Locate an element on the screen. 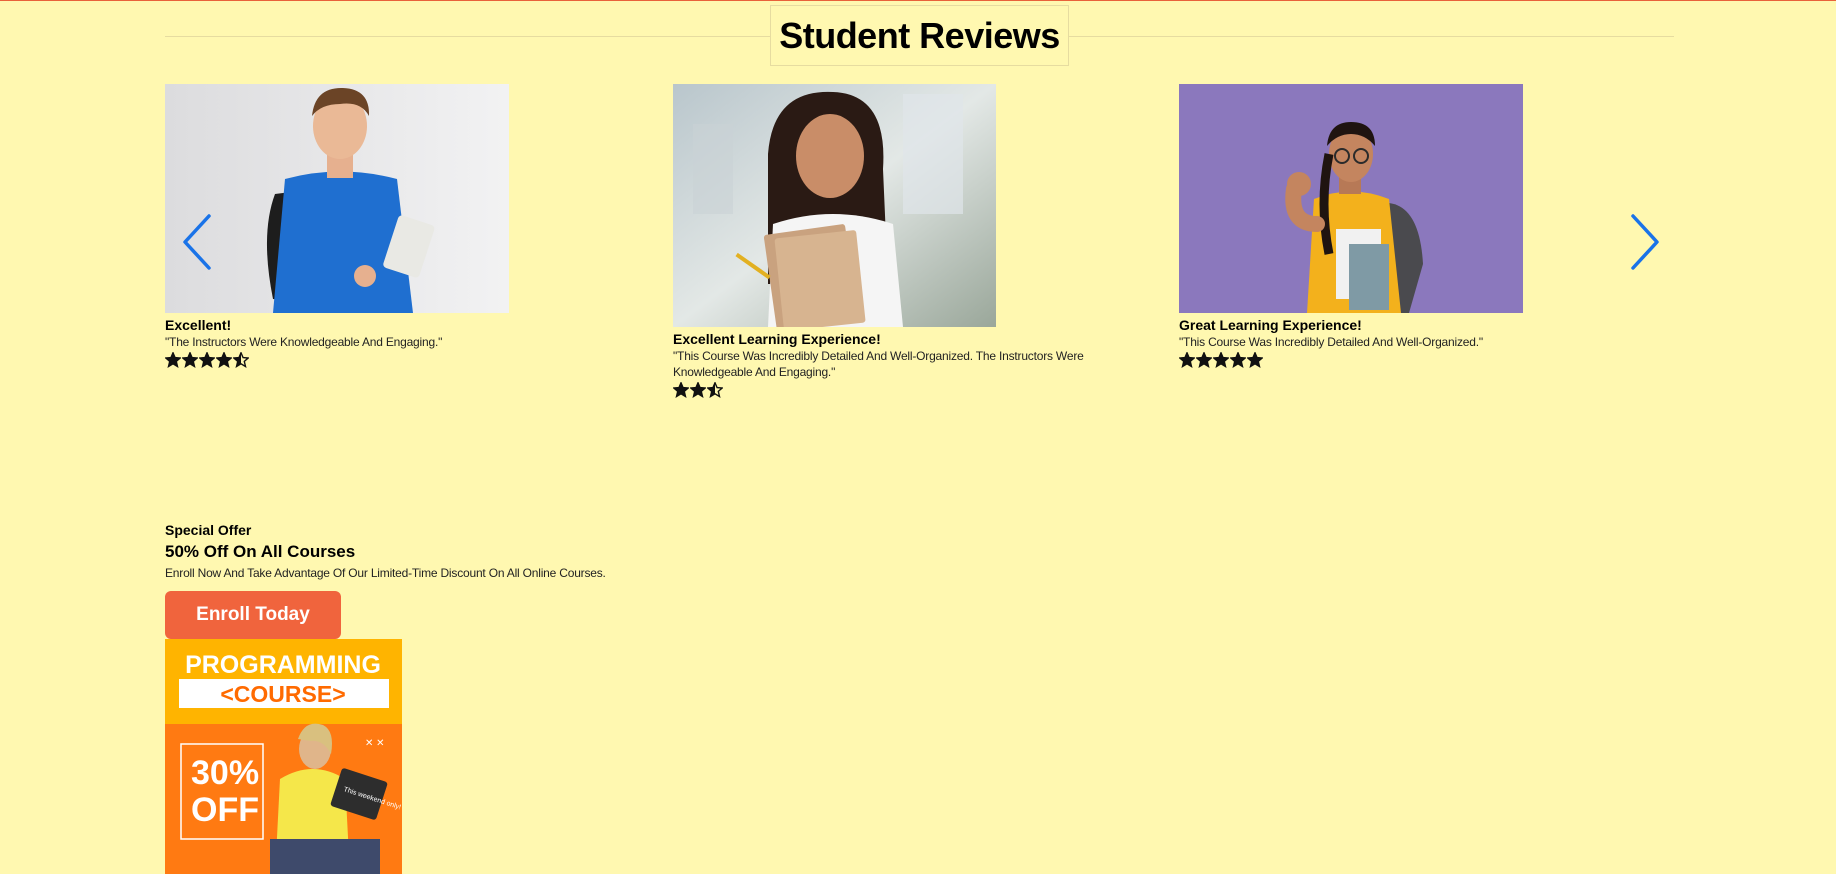  section-title: Student Reviews is located at coordinates (919, 35).